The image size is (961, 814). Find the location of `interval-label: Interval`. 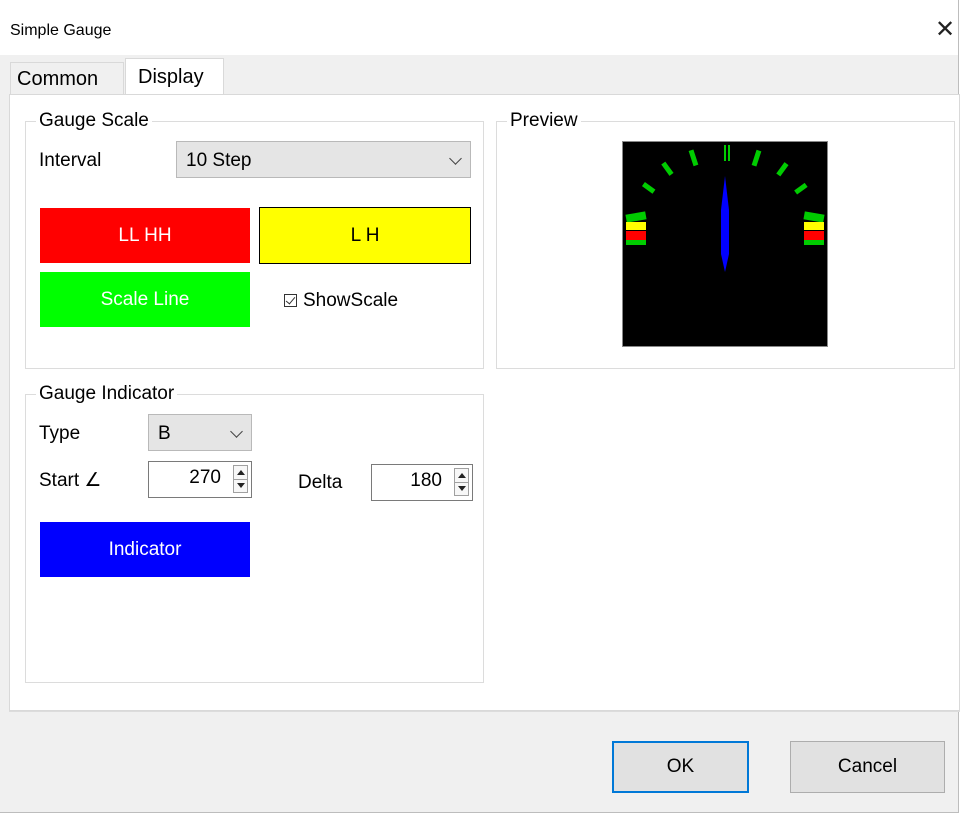

interval-label: Interval is located at coordinates (70, 160).